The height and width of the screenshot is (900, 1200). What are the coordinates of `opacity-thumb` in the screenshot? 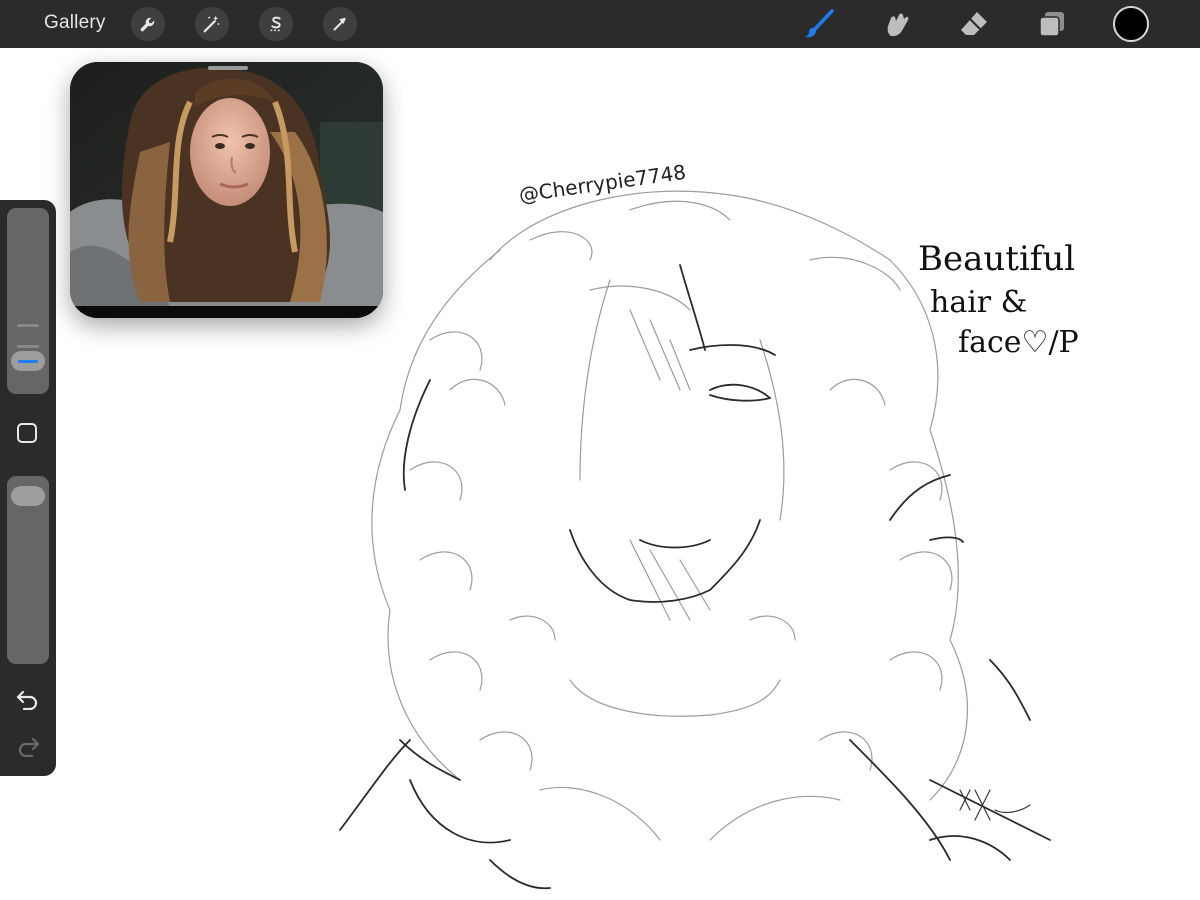 It's located at (28, 496).